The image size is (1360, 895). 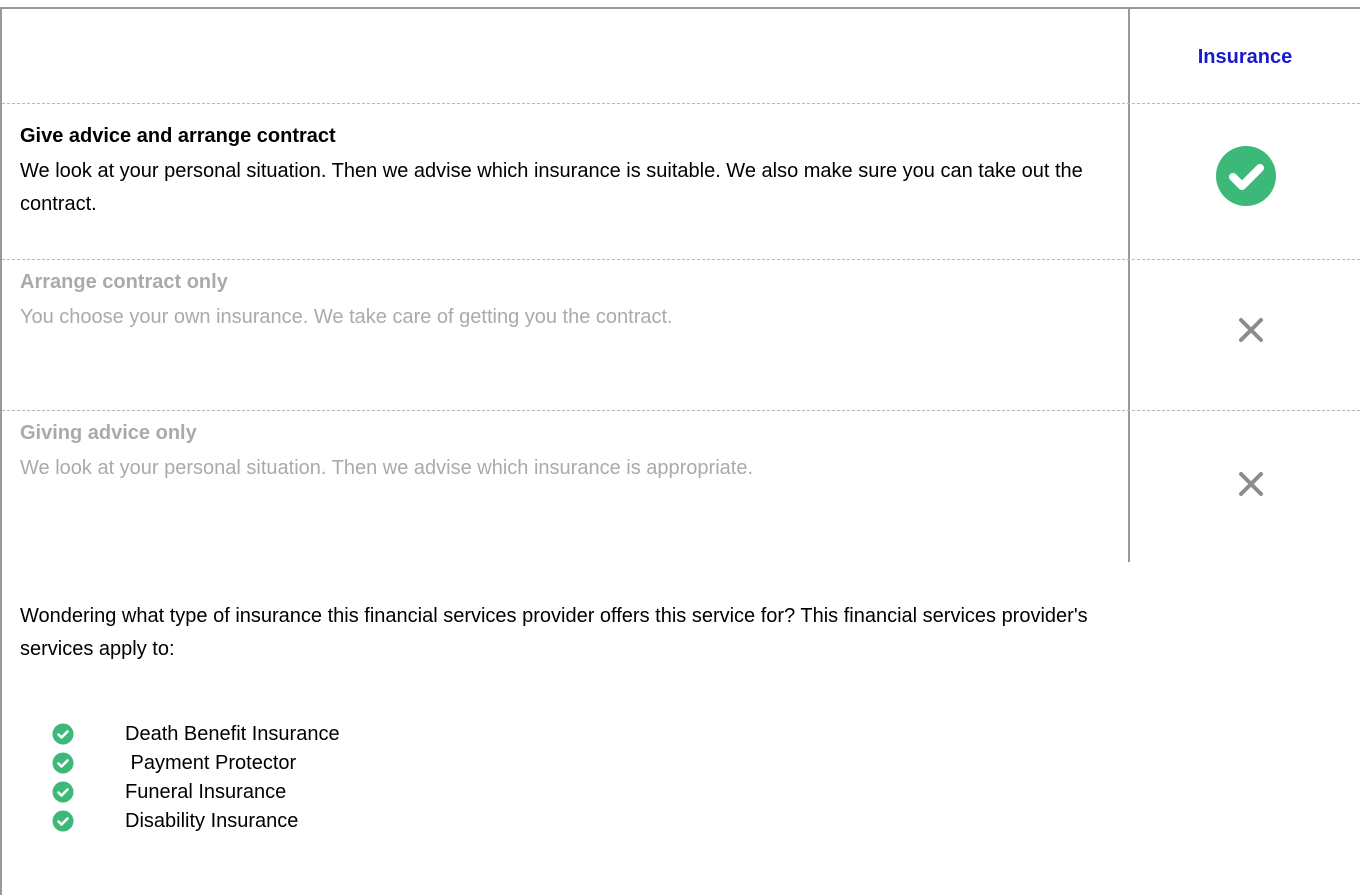 I want to click on column-header-insurance: Insurance, so click(x=1245, y=57).